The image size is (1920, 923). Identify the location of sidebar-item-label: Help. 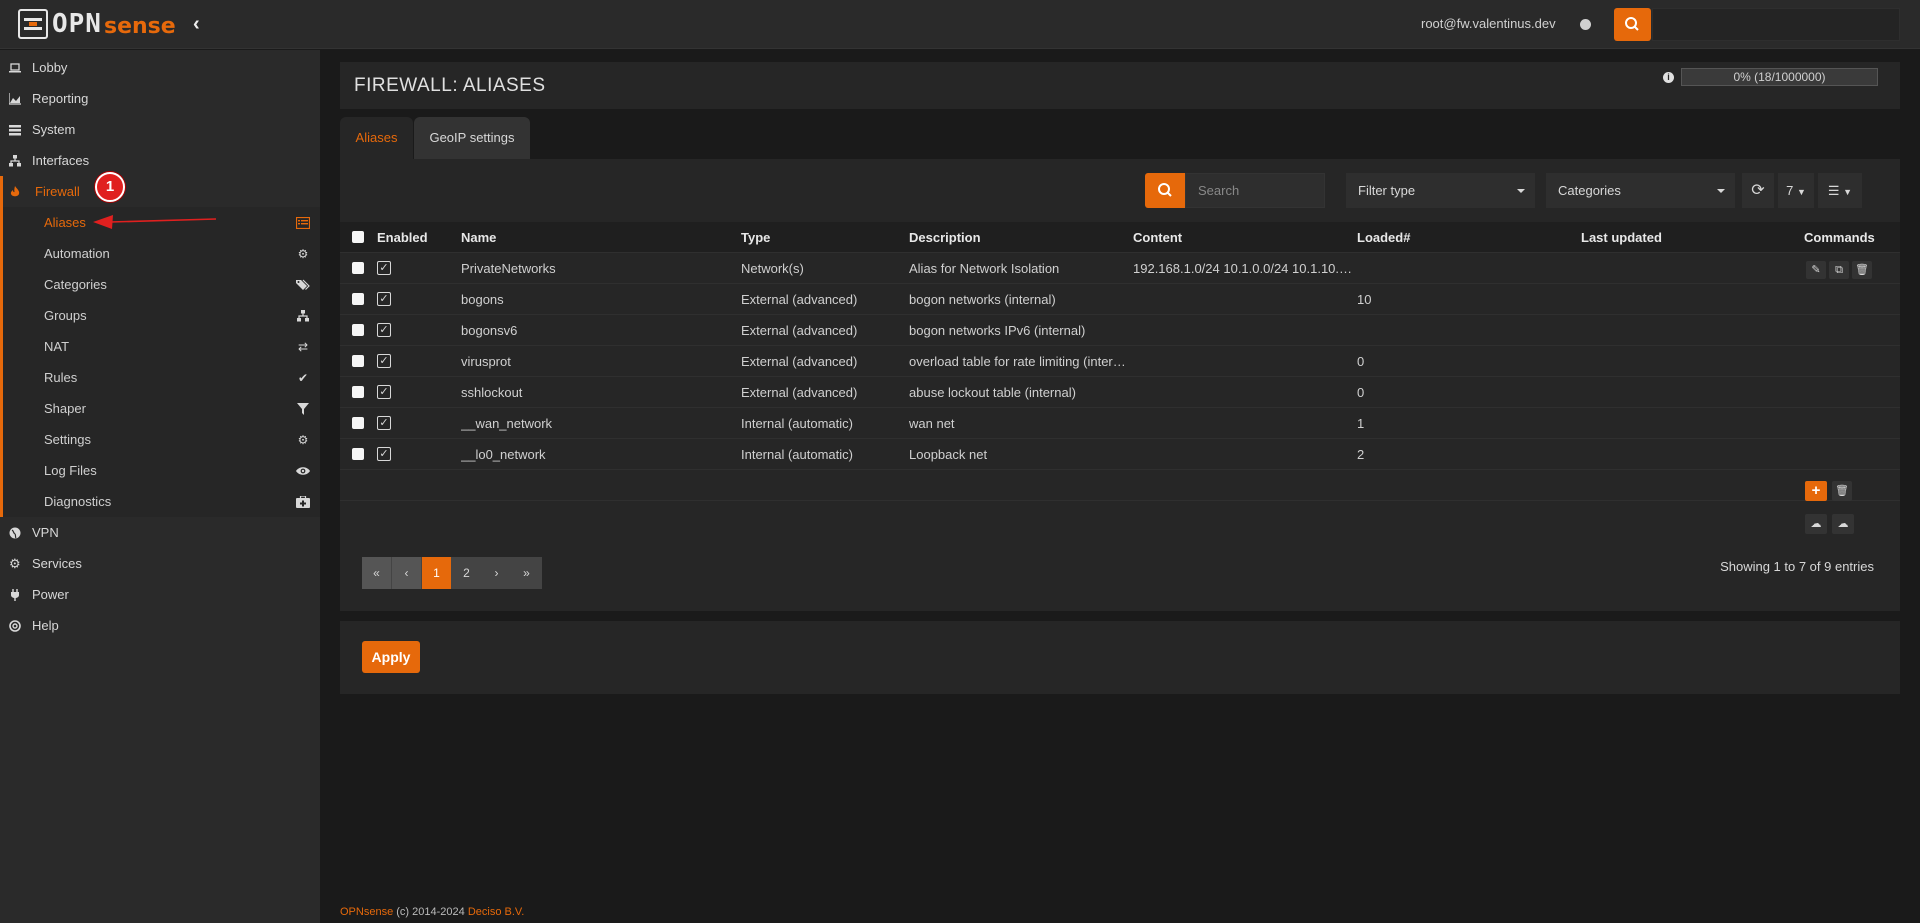
(45, 625).